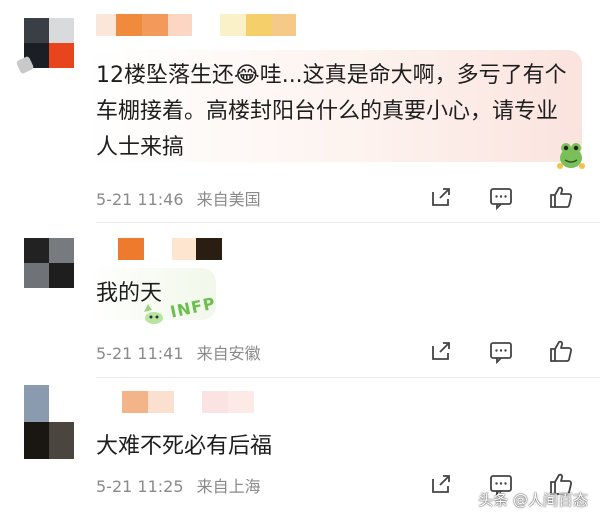 This screenshot has width=600, height=520. Describe the element at coordinates (533, 500) in the screenshot. I see `watermark: 头条 @人间百态` at that location.